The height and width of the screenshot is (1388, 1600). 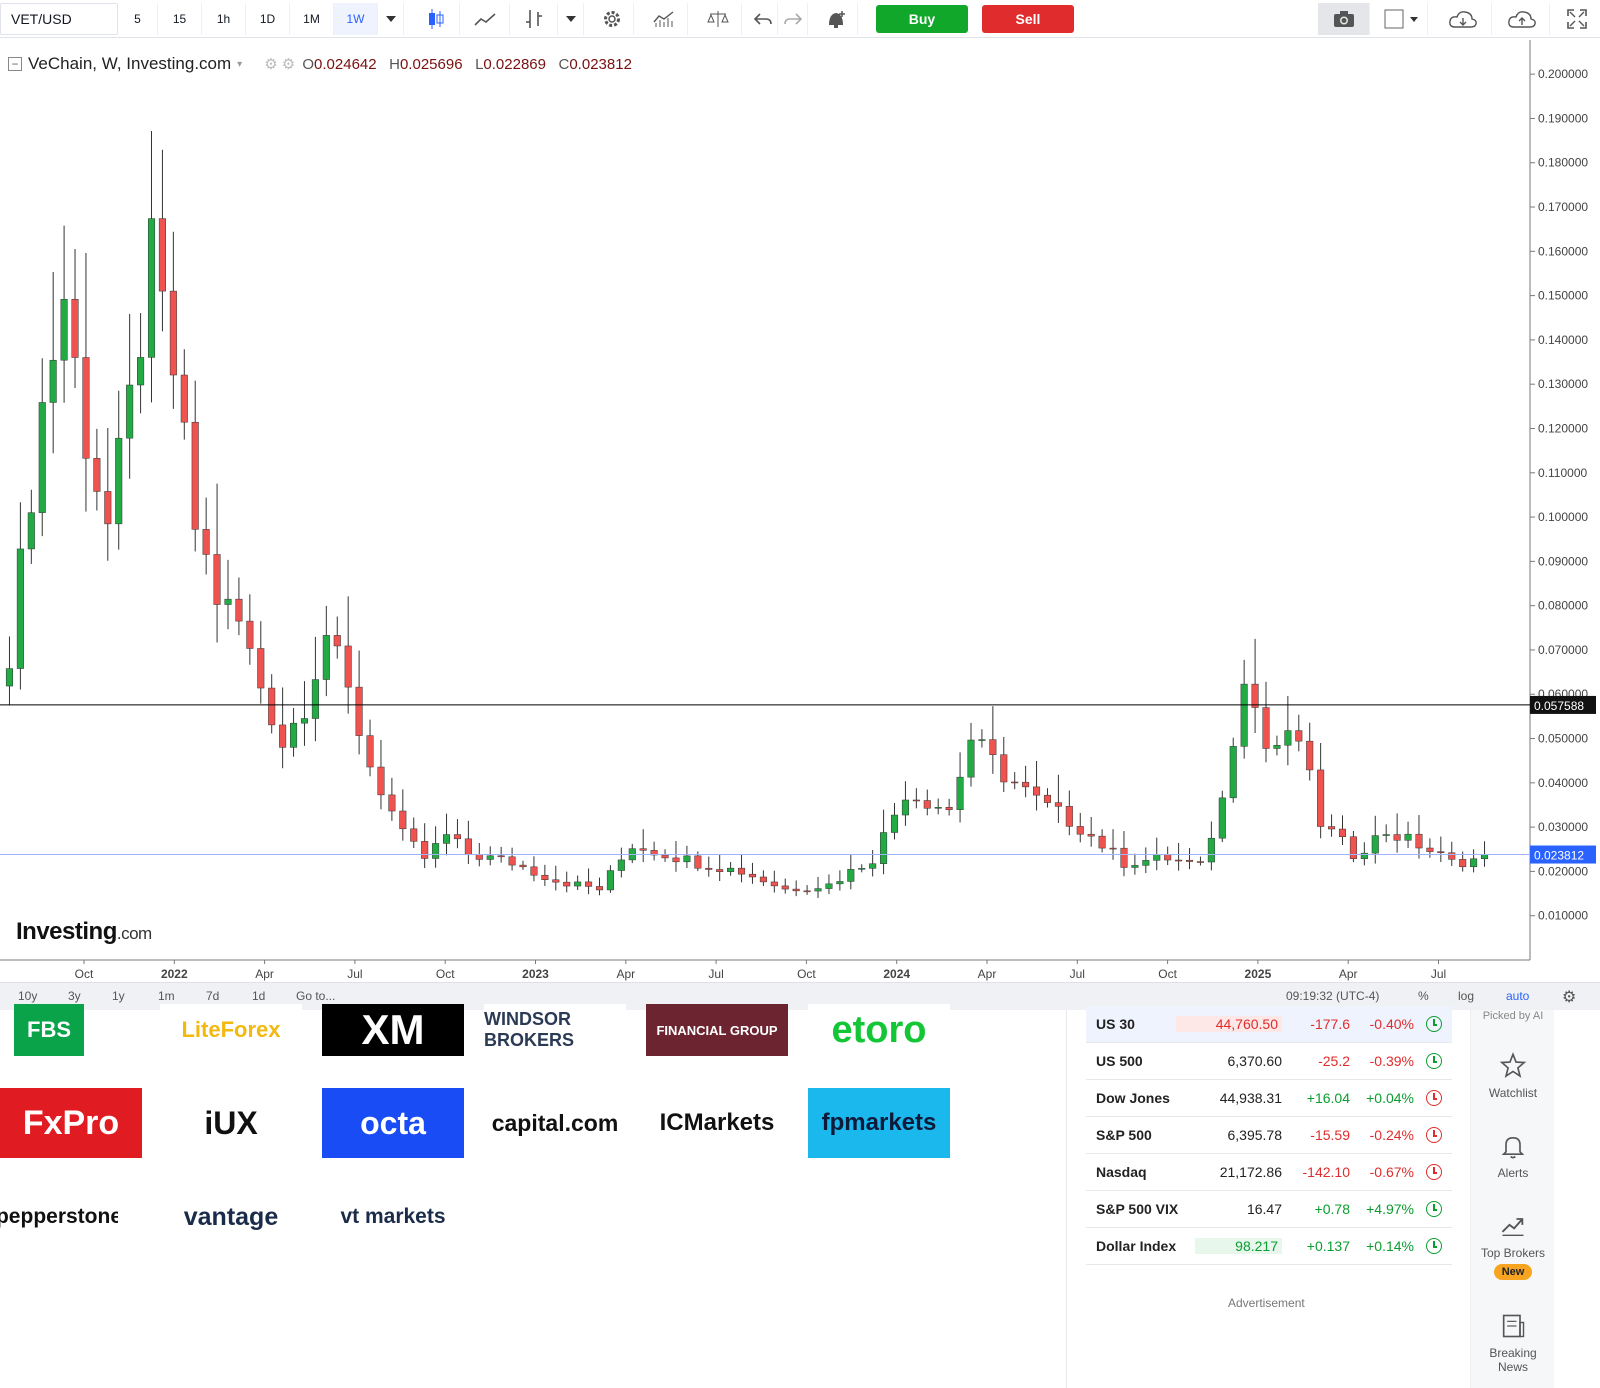 What do you see at coordinates (1269, 1172) in the screenshot?
I see `market-row: Nasdaq 21,172.86 -142.10 -0.67%` at bounding box center [1269, 1172].